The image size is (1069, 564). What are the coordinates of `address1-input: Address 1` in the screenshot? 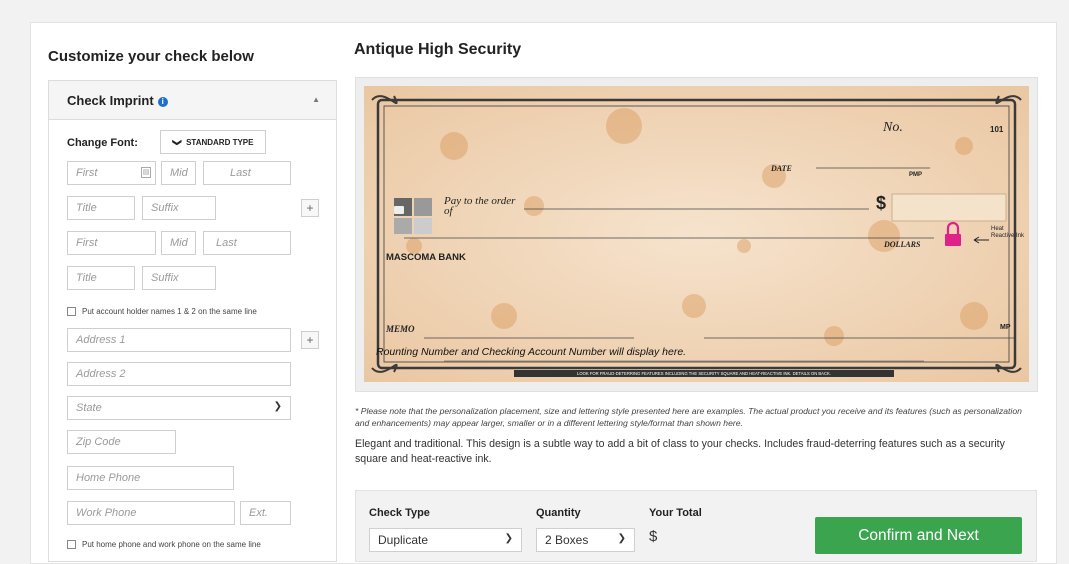 It's located at (179, 340).